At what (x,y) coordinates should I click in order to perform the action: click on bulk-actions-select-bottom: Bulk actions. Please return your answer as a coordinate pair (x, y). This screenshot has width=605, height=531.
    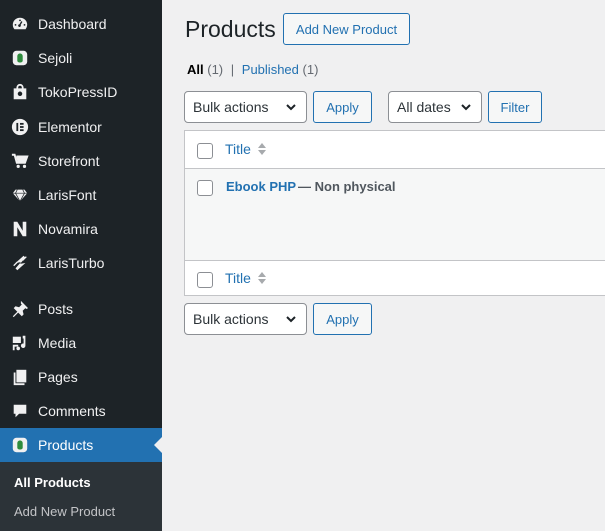
    Looking at the image, I should click on (245, 319).